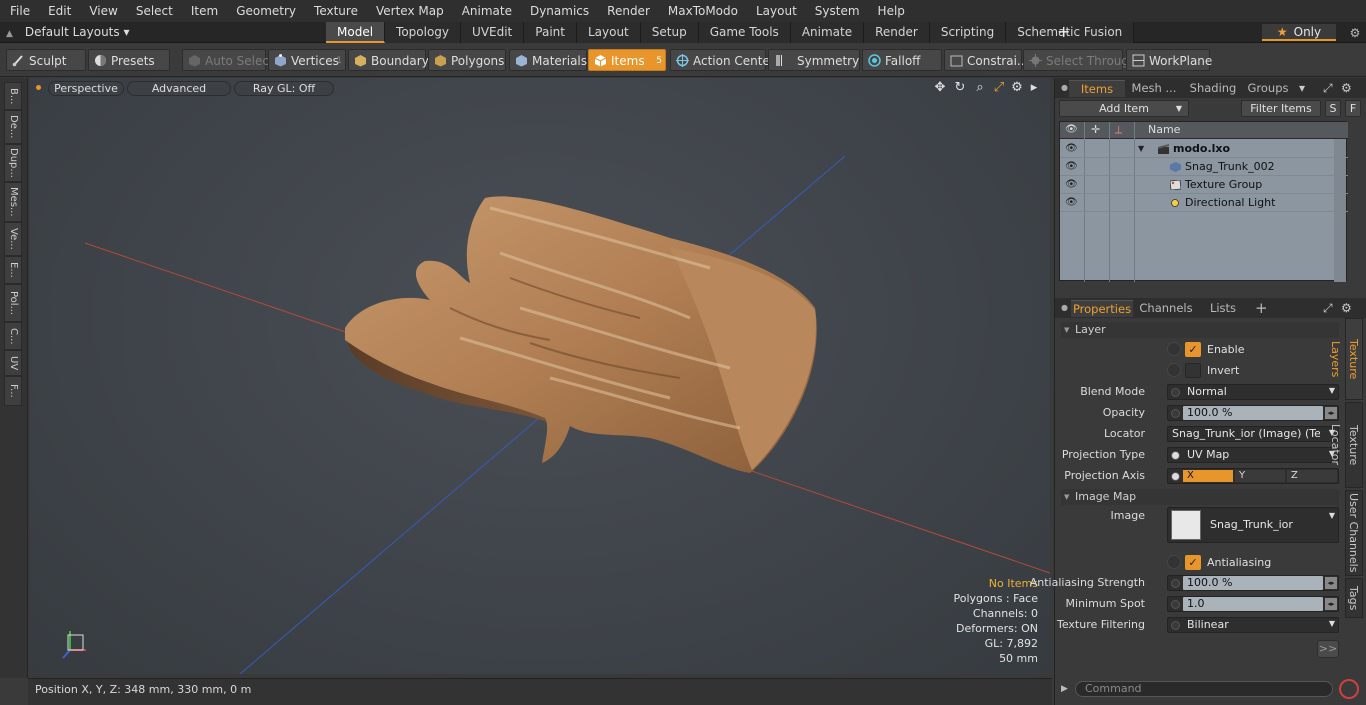 This screenshot has height=705, width=1366. I want to click on tab-topology: Topology, so click(423, 32).